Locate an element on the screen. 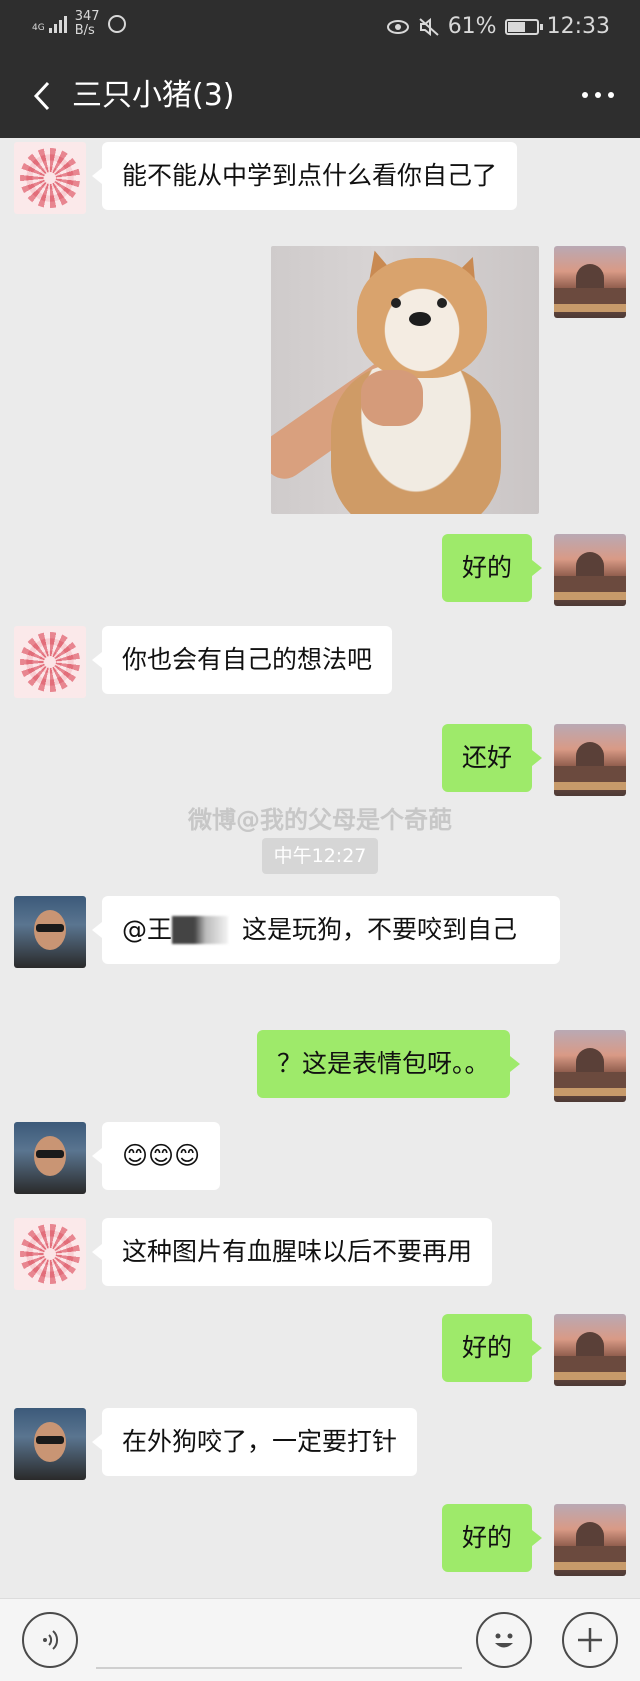  redacted-name is located at coordinates (200, 930).